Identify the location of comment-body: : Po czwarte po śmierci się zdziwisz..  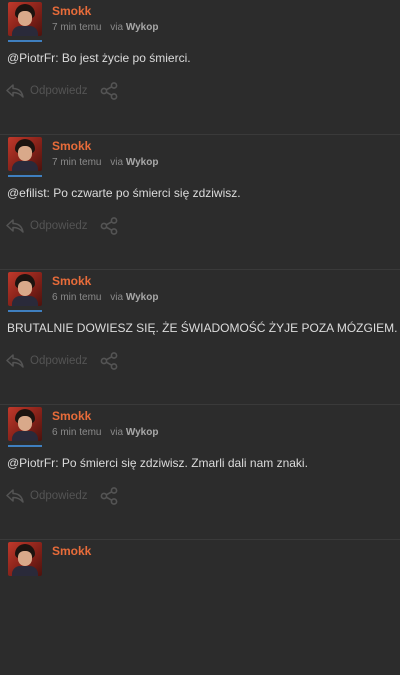
(143, 193).